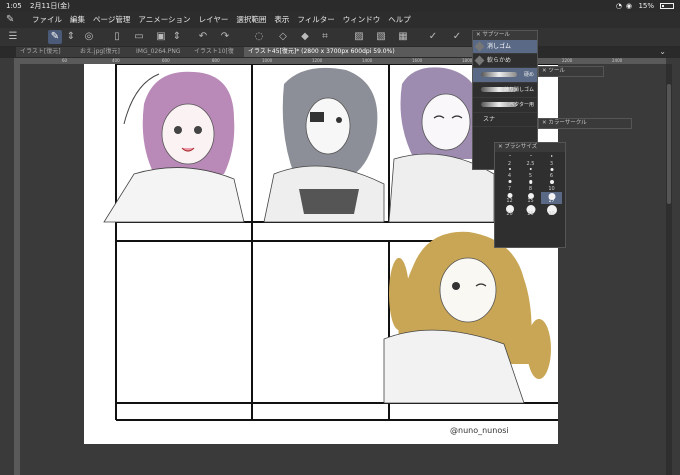 This screenshot has width=680, height=475. What do you see at coordinates (225, 37) in the screenshot?
I see `redo-icon: ↷` at bounding box center [225, 37].